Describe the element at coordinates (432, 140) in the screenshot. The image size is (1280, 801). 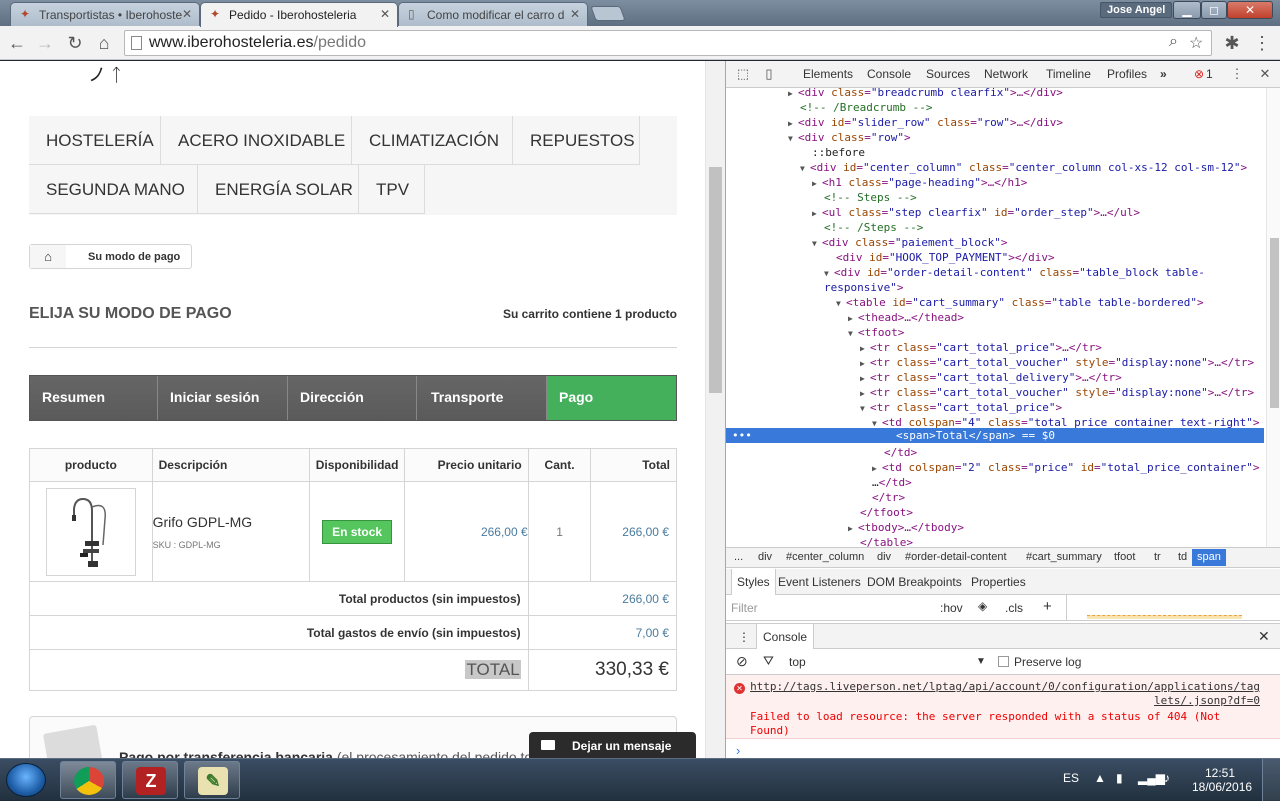
I see `menu-item-climatizacion: CLIMATIZACIÓN` at that location.